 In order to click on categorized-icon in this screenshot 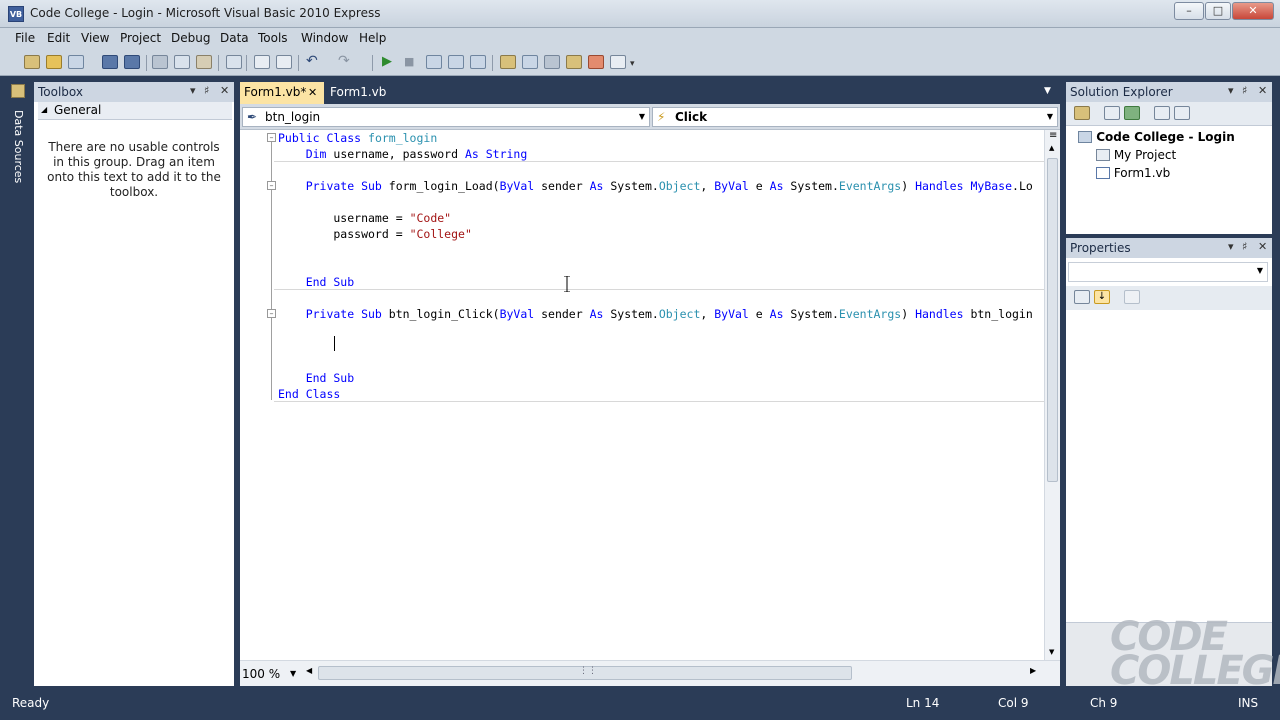, I will do `click(1082, 297)`.